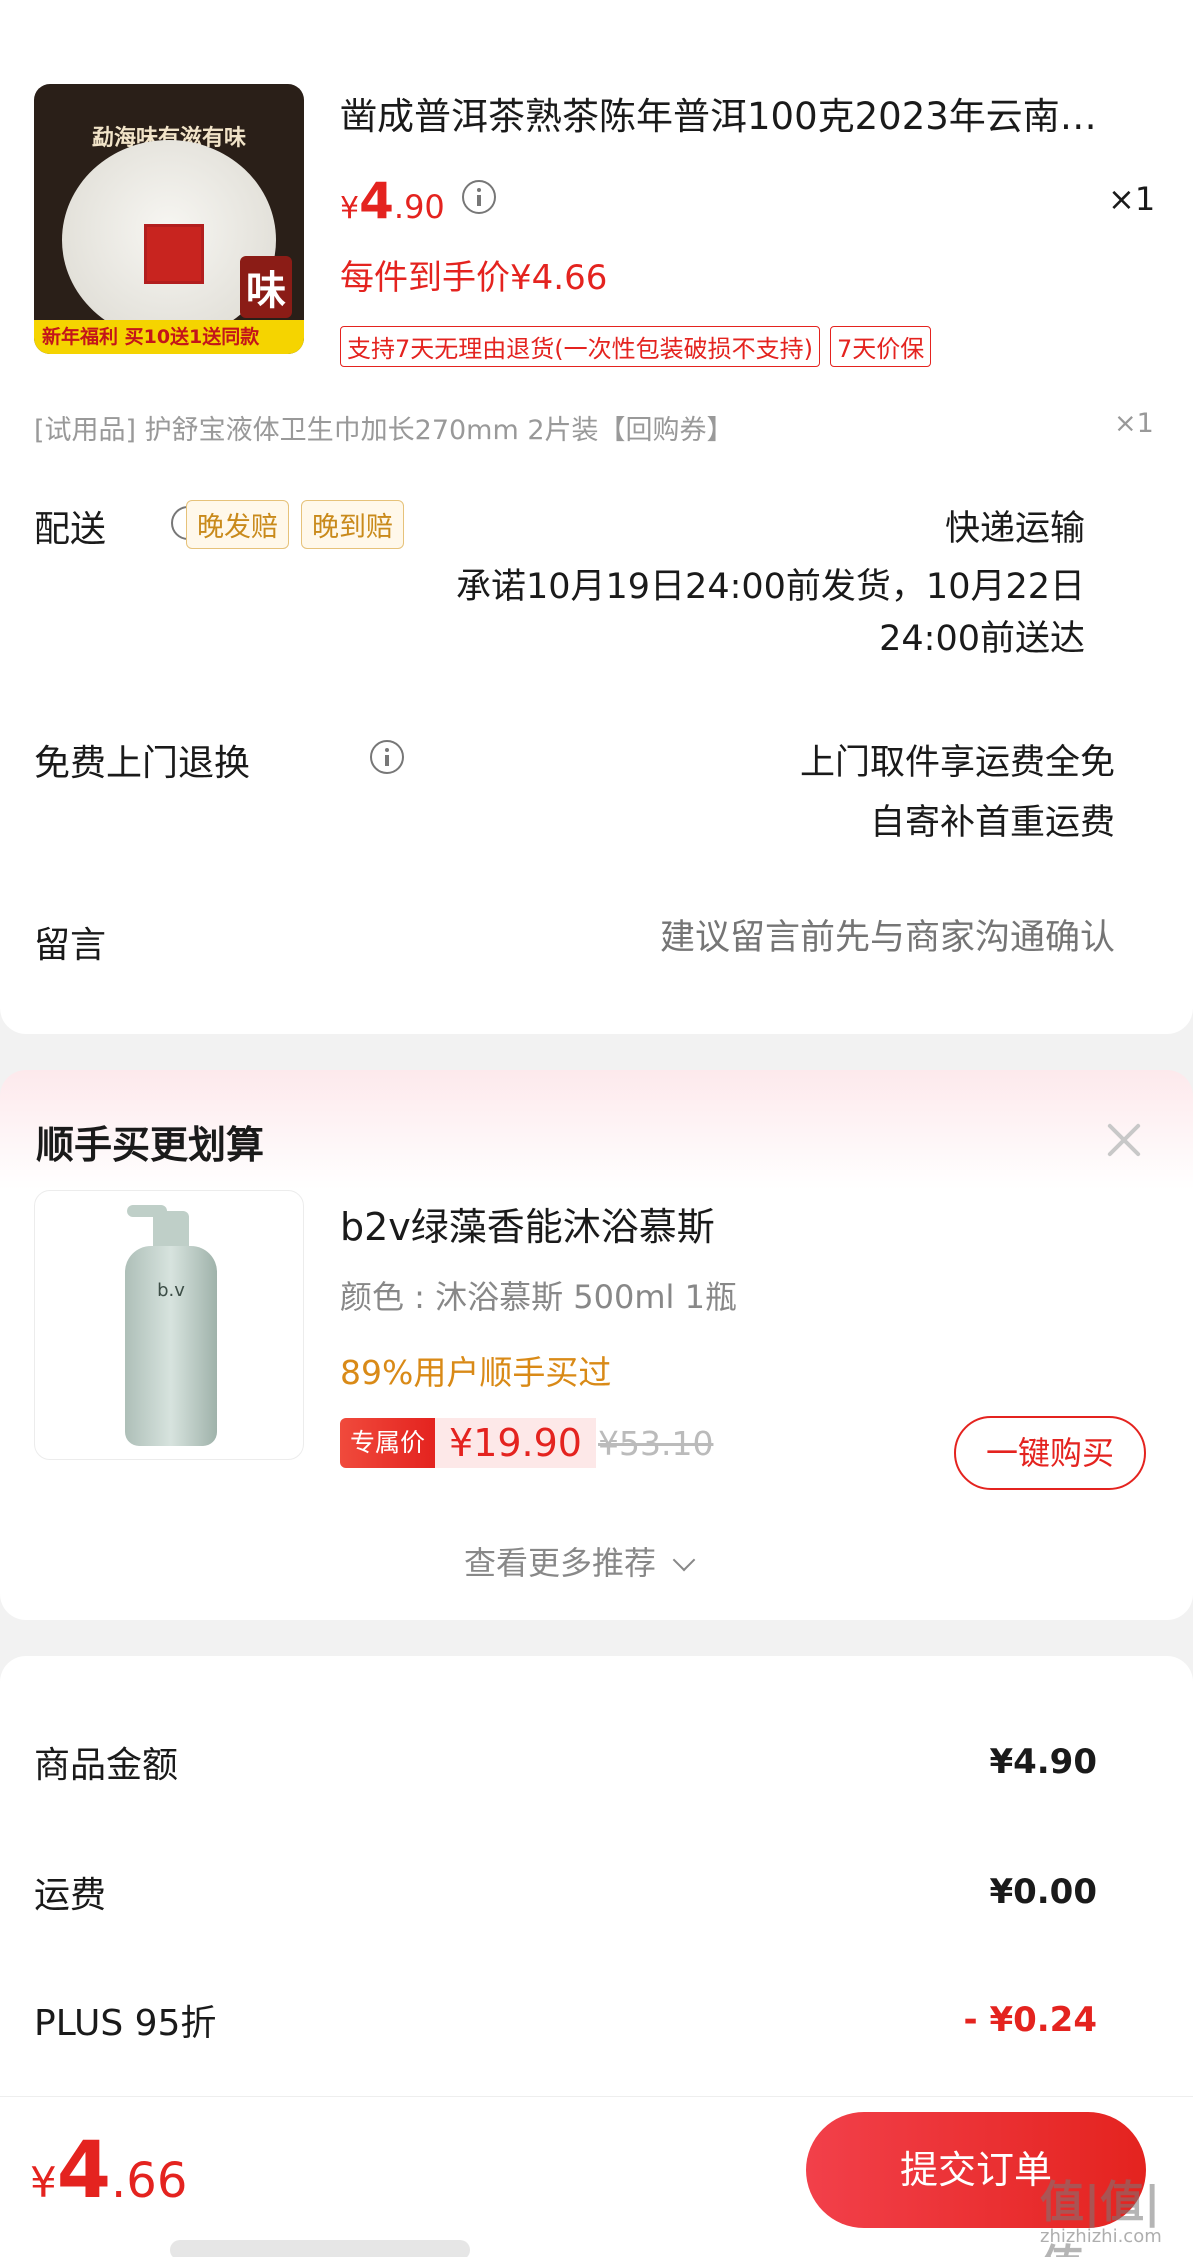  I want to click on return-service-info-icon, so click(387, 757).